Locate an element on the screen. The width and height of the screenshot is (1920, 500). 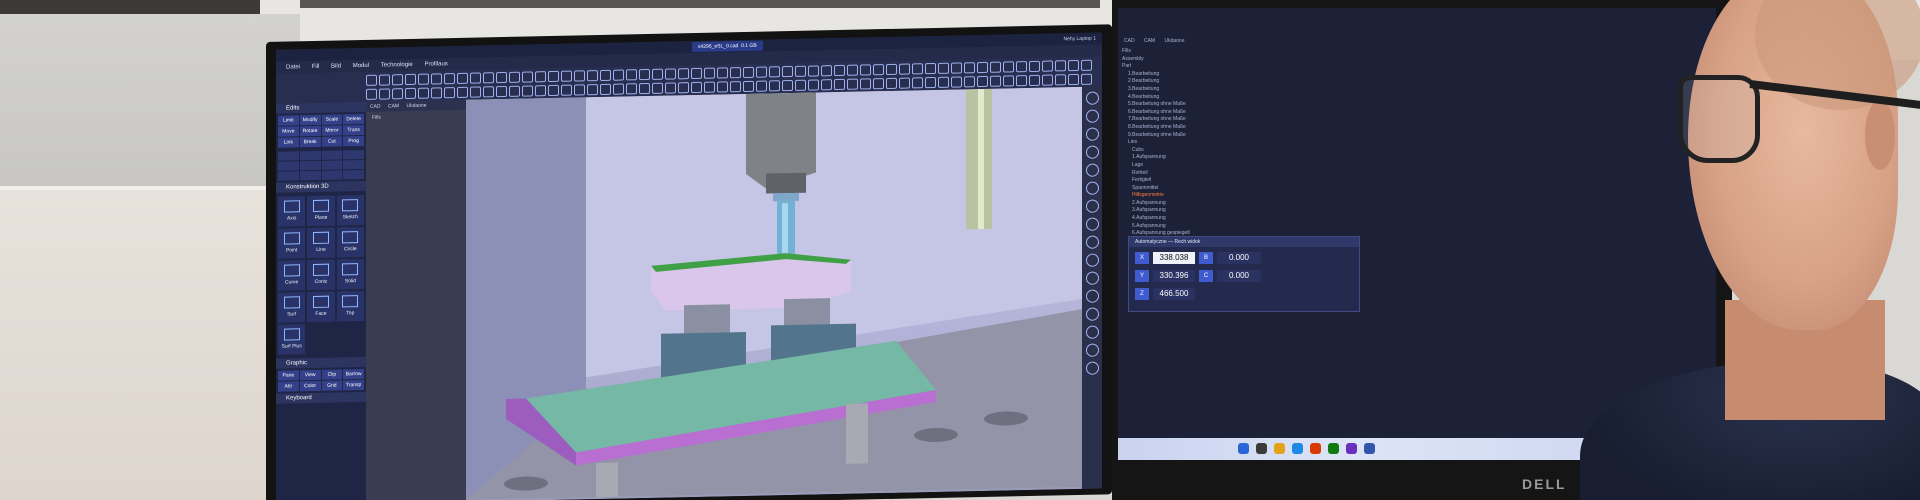
scale-button: Scale is located at coordinates (332, 119).